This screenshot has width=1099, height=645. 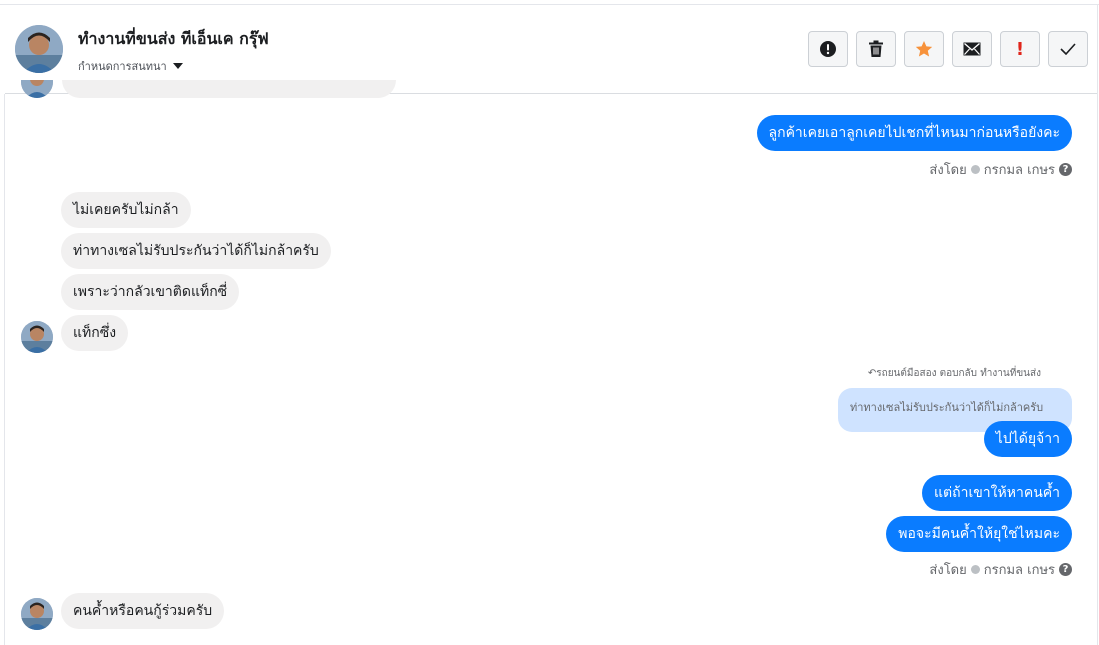 I want to click on report-button, so click(x=828, y=49).